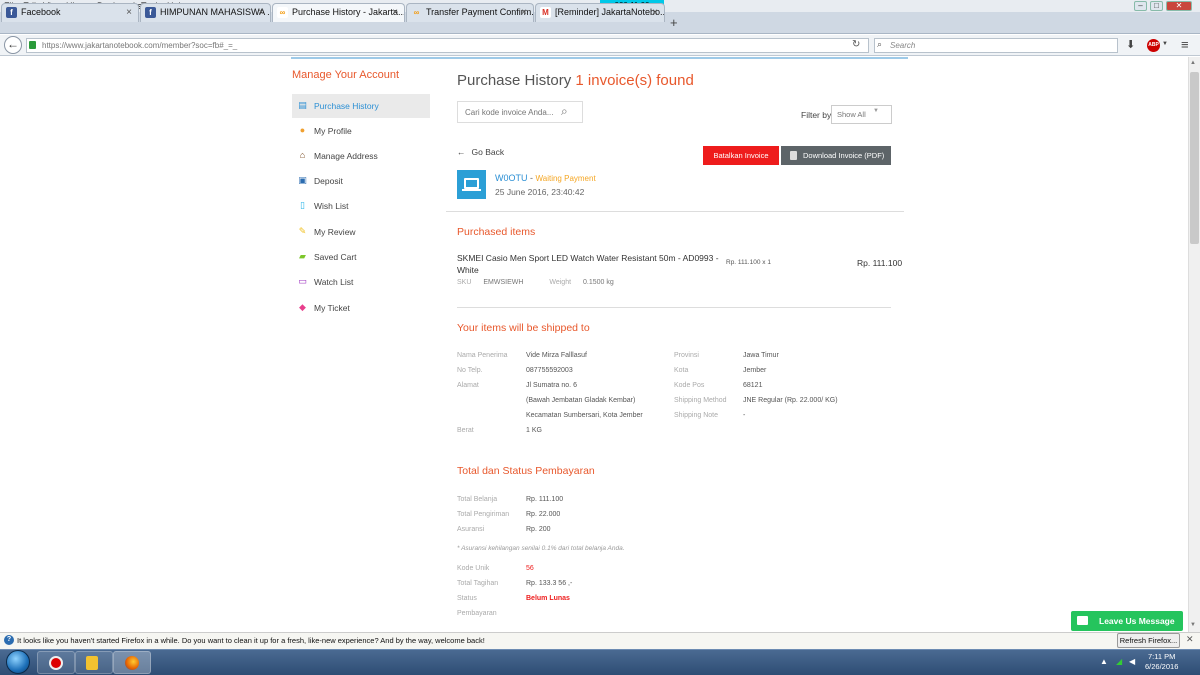  I want to click on total-bill-value: Rp. 133.3 56 ,-, so click(549, 583).